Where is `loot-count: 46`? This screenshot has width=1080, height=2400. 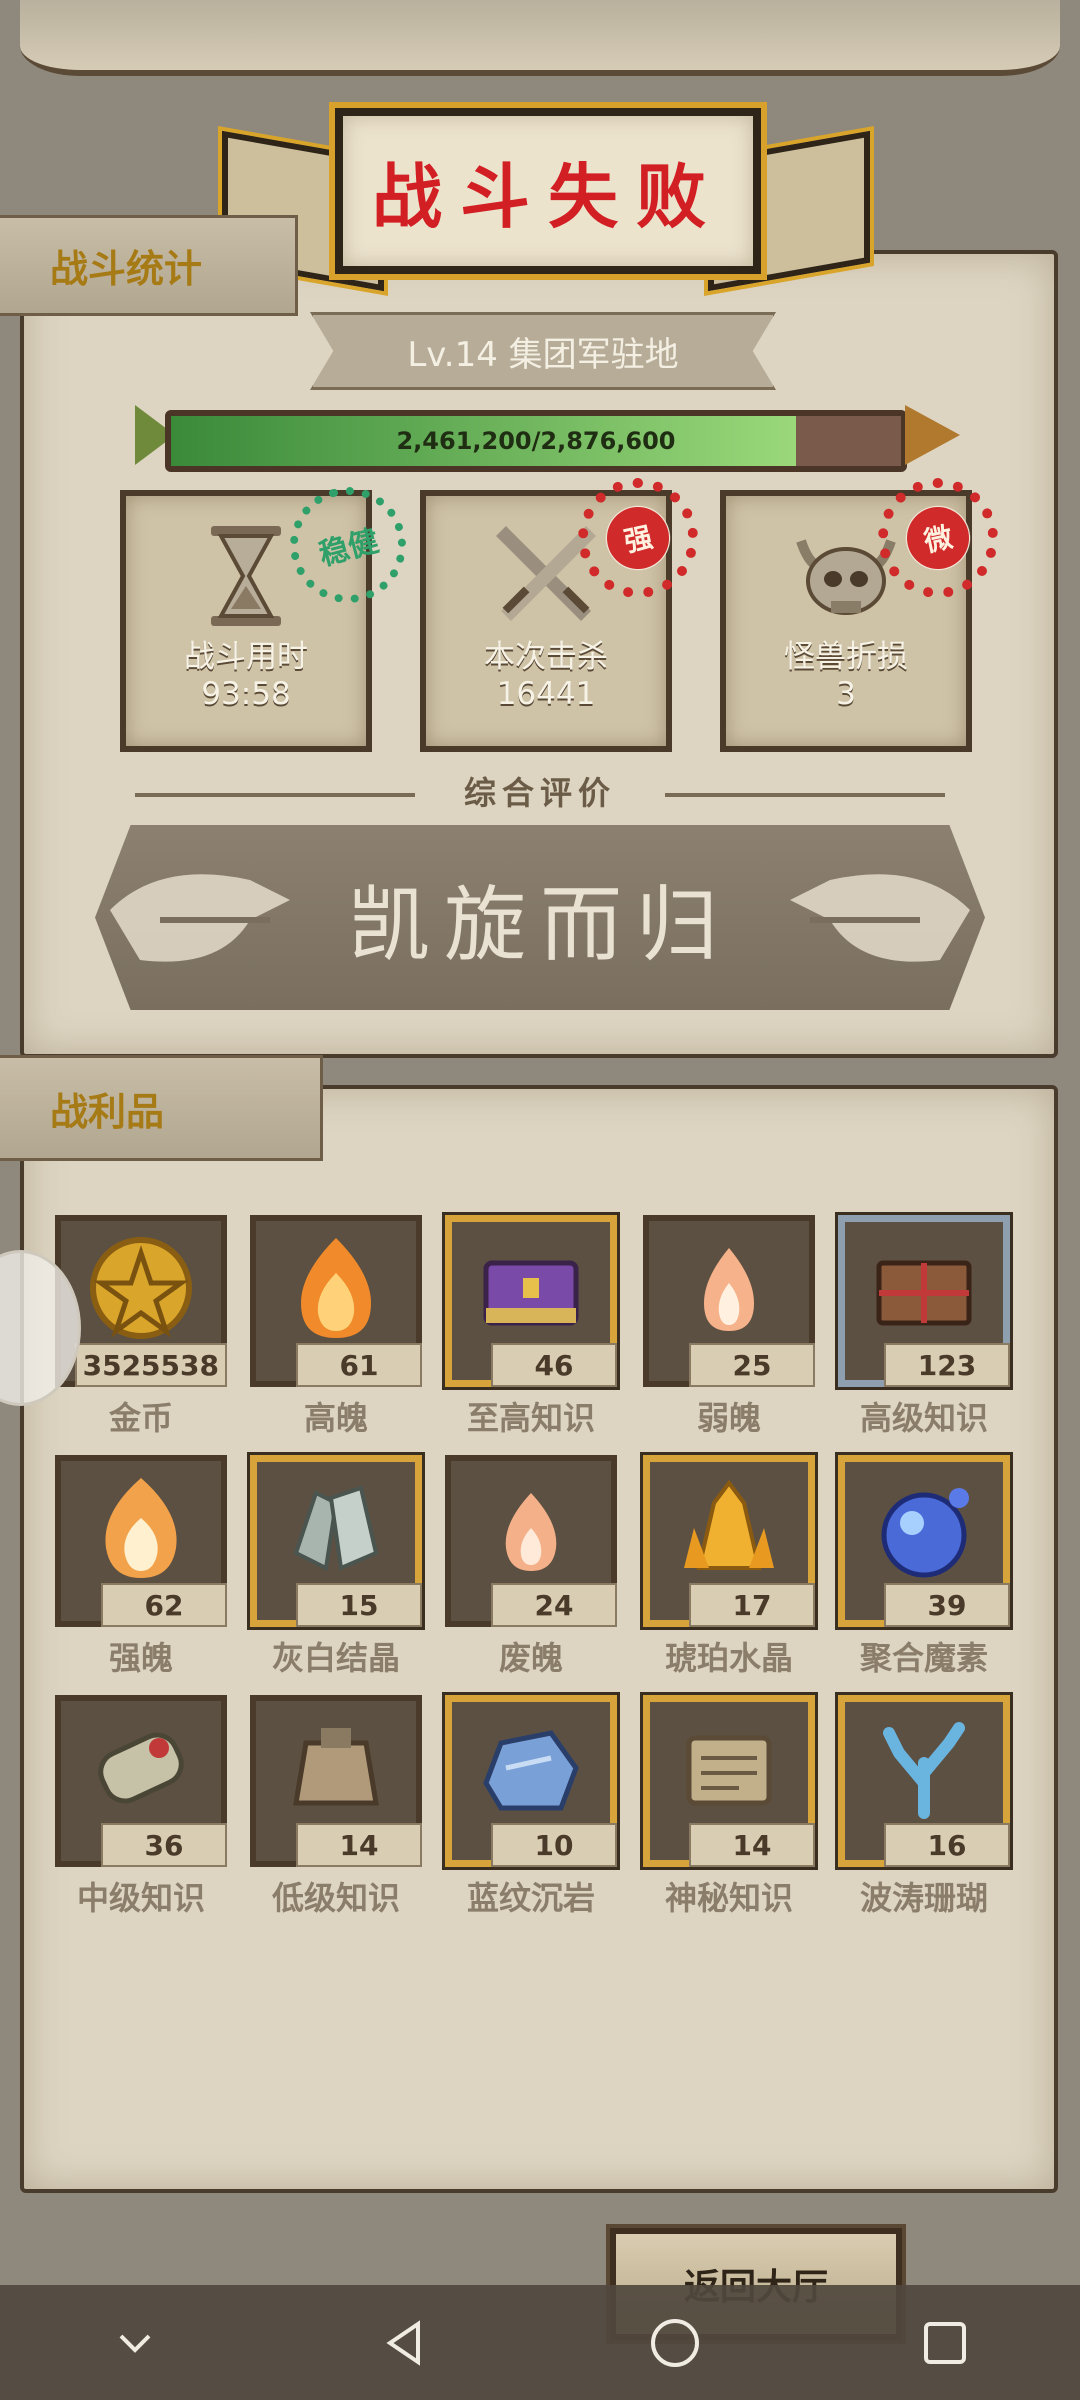 loot-count: 46 is located at coordinates (554, 1365).